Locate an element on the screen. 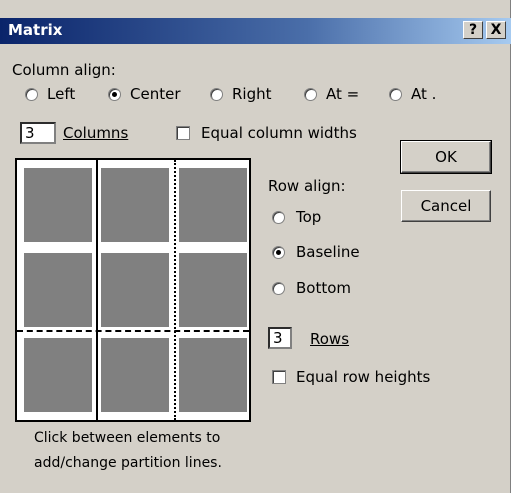 The height and width of the screenshot is (493, 512). dialog-title: Matrix is located at coordinates (35, 30).